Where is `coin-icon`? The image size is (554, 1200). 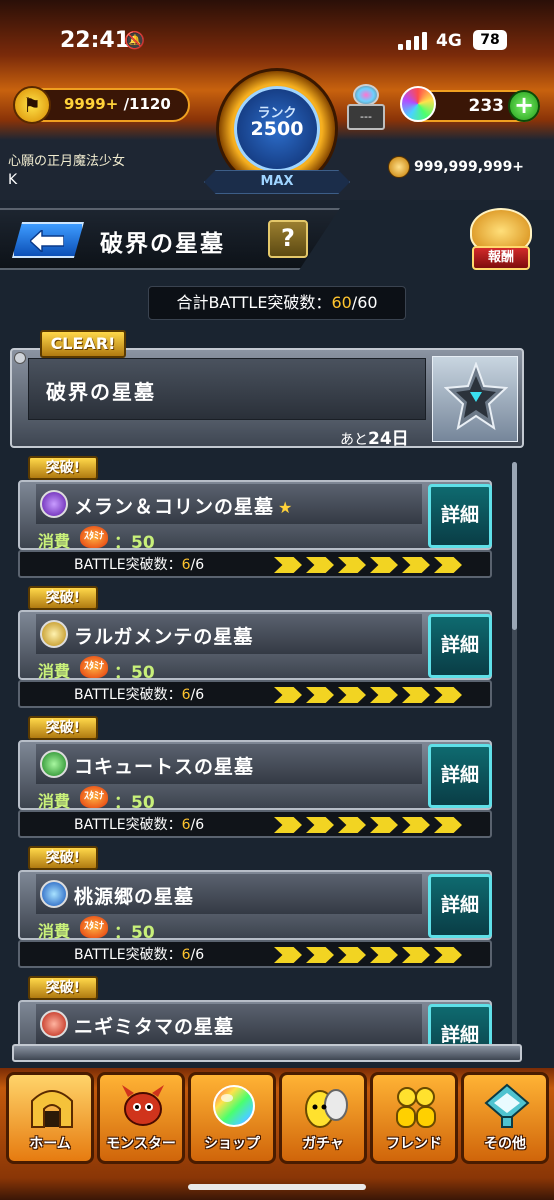 coin-icon is located at coordinates (399, 167).